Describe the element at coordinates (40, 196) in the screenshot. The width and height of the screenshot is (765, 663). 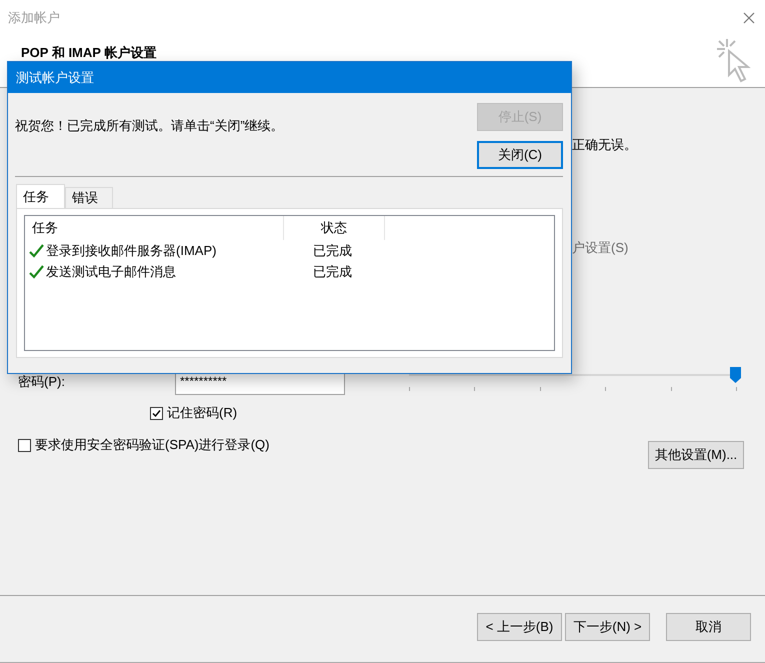
I see `tab: 任务` at that location.